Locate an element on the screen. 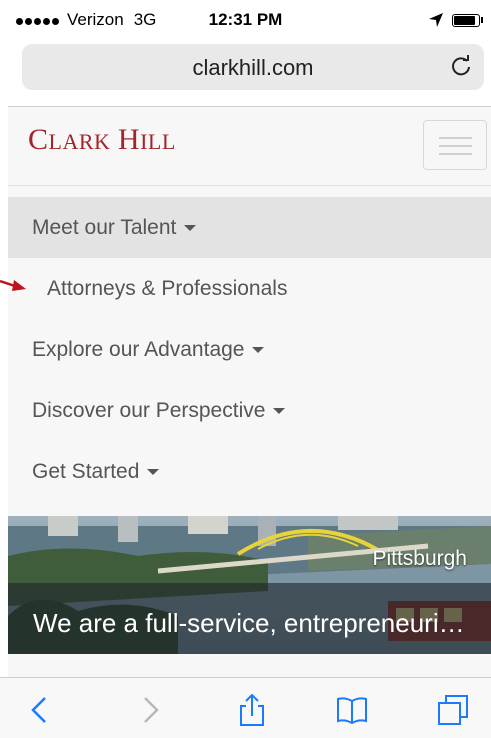 This screenshot has height=738, width=491. hamburger-menu-button is located at coordinates (455, 145).